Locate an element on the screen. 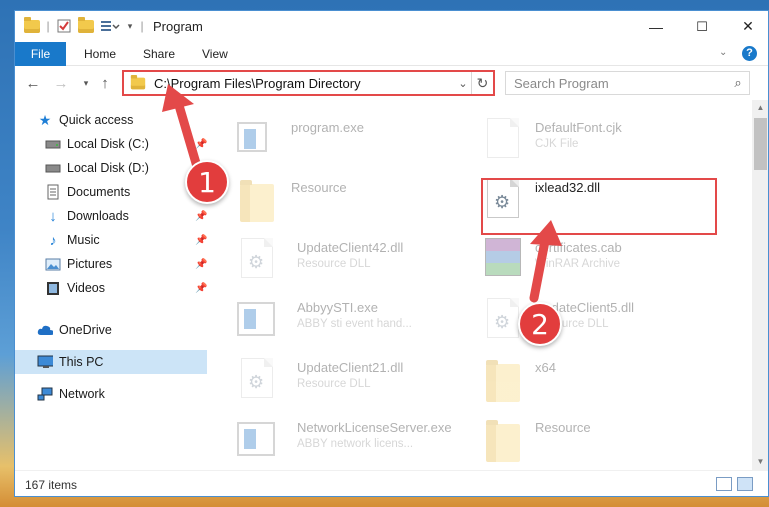 This screenshot has width=769, height=507. pictures-icon is located at coordinates (53, 264).